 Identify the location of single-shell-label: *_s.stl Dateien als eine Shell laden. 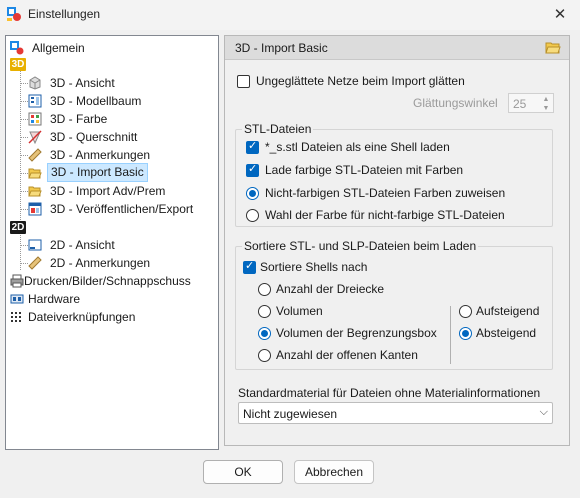
(357, 147).